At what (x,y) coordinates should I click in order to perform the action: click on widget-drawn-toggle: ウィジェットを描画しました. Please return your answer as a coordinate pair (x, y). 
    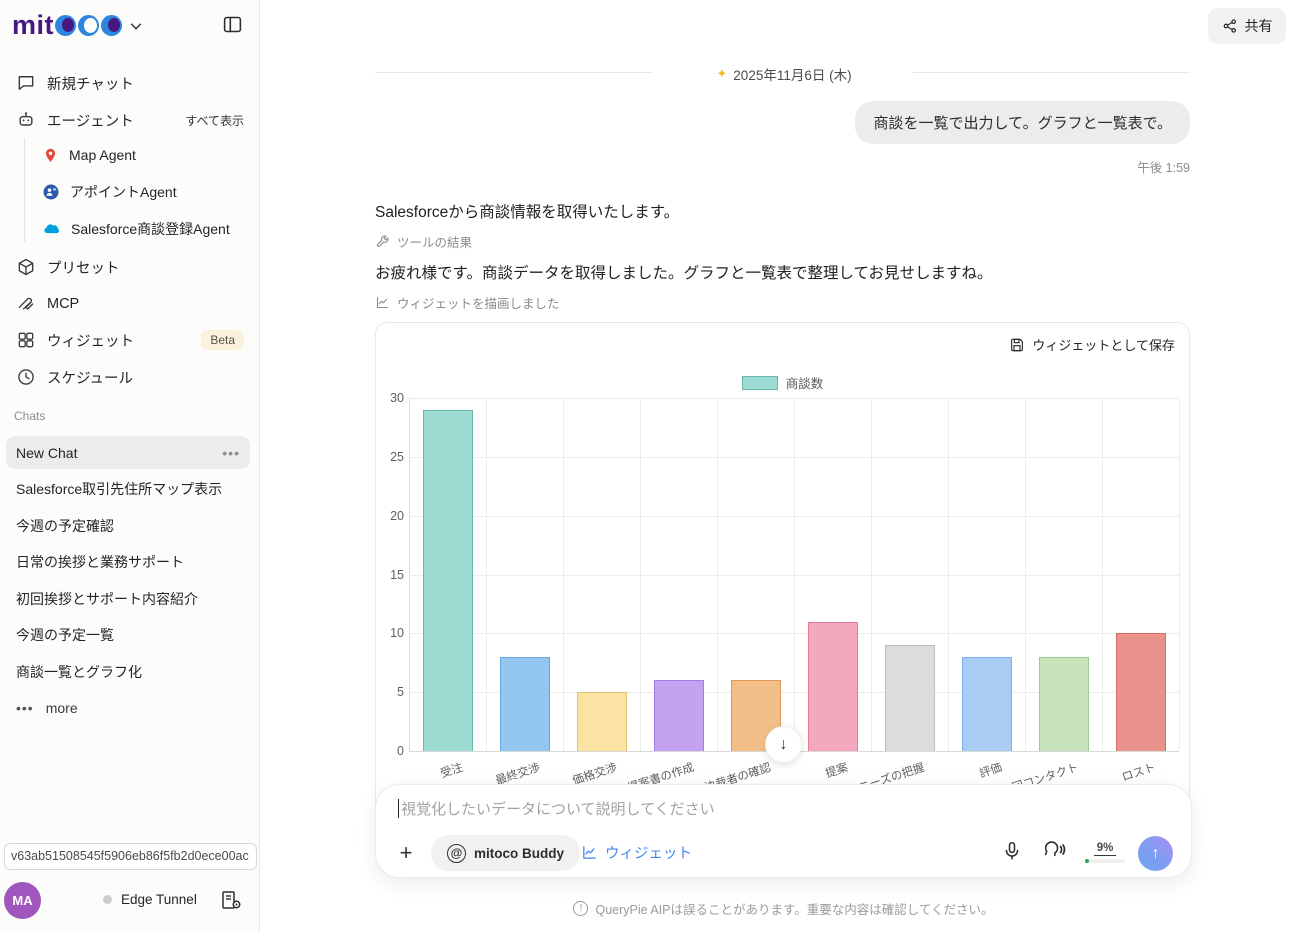
    Looking at the image, I should click on (467, 302).